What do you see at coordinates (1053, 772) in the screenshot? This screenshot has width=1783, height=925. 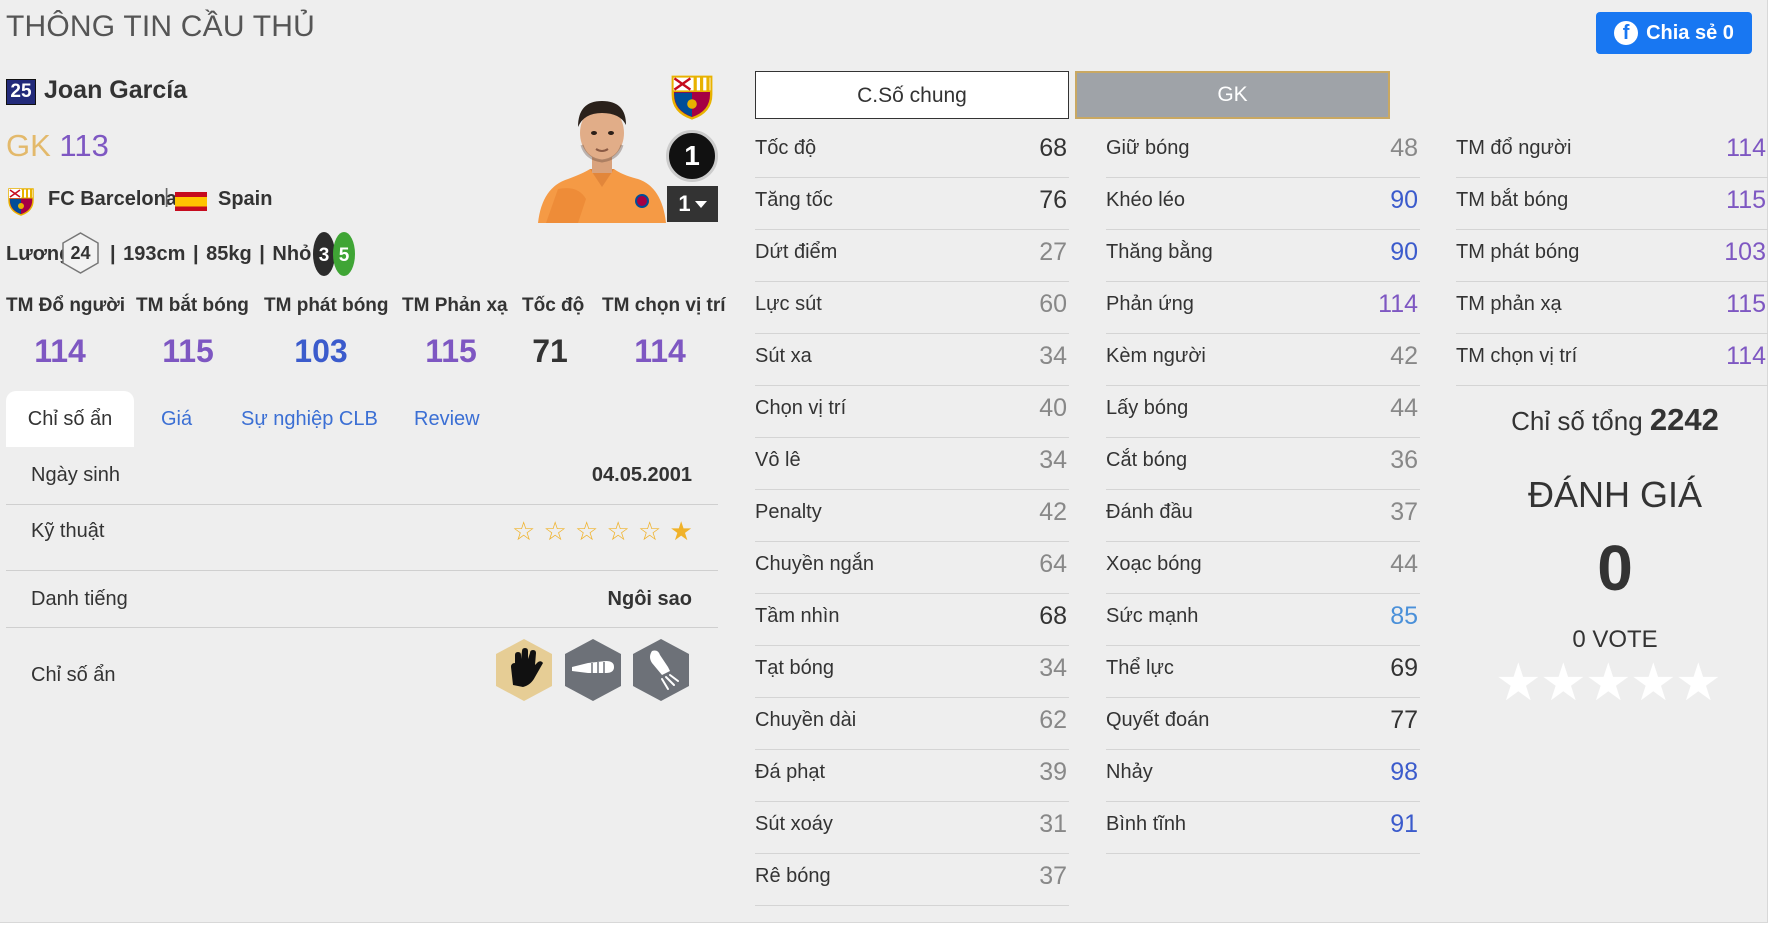 I see `stat-value: 39` at bounding box center [1053, 772].